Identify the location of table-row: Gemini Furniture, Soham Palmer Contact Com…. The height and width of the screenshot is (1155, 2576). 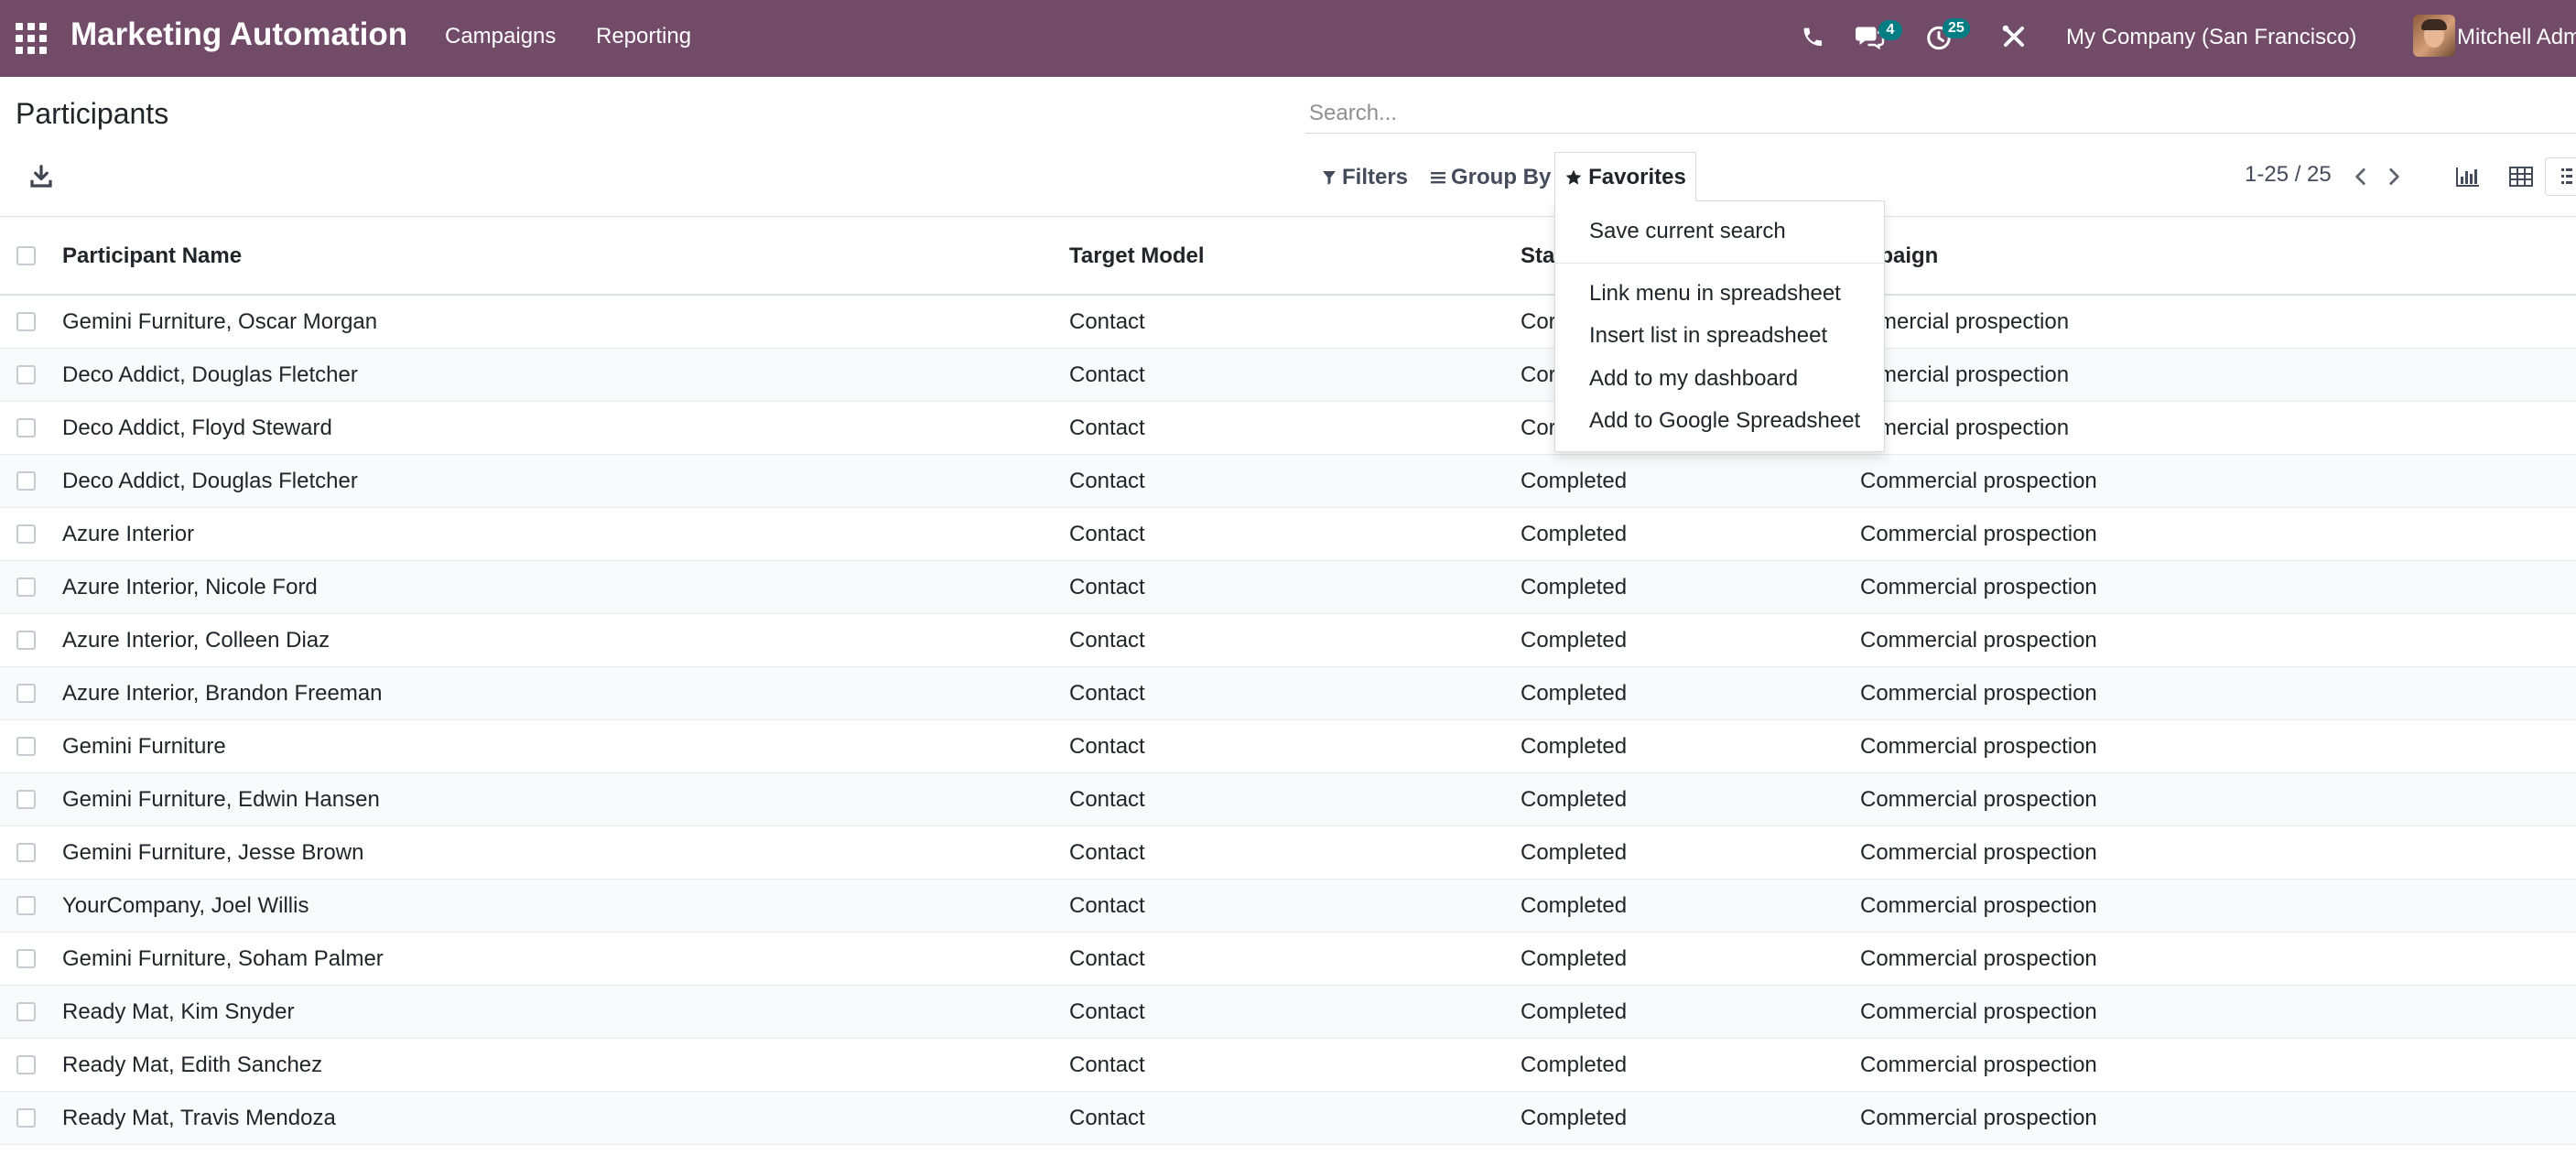
(1288, 959).